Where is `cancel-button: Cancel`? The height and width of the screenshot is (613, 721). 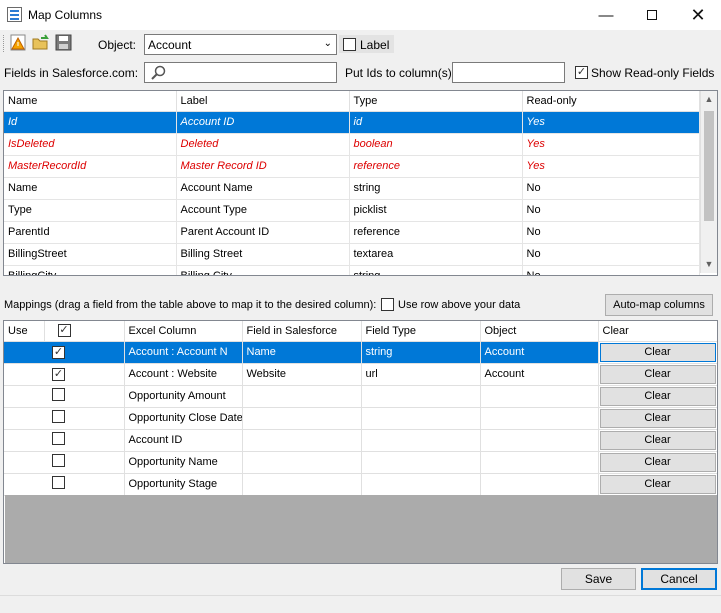
cancel-button: Cancel is located at coordinates (679, 579).